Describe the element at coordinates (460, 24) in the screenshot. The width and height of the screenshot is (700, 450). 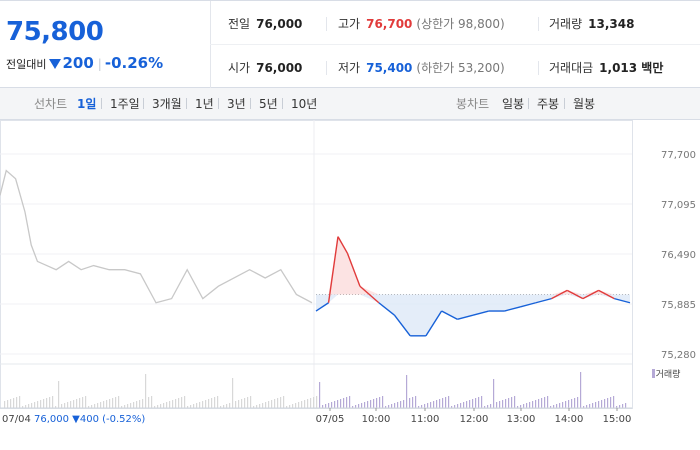
I see `upper-limit: (상한가 98,800)` at that location.